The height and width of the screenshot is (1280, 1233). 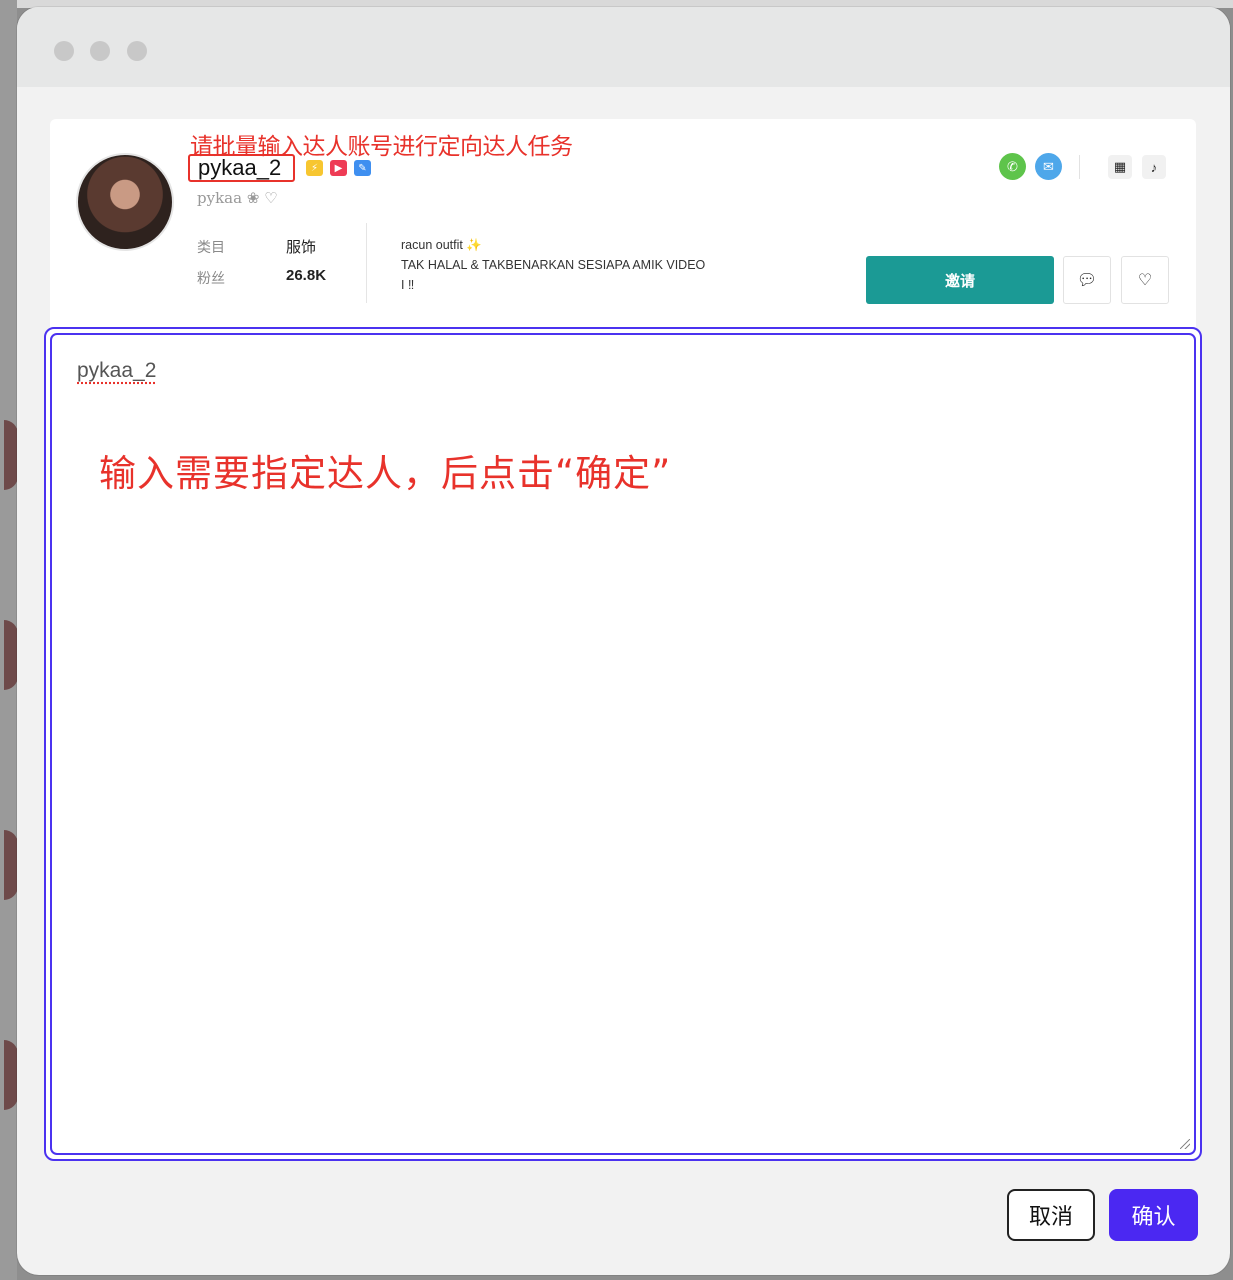 What do you see at coordinates (1051, 1215) in the screenshot?
I see `cancel-button: 取消` at bounding box center [1051, 1215].